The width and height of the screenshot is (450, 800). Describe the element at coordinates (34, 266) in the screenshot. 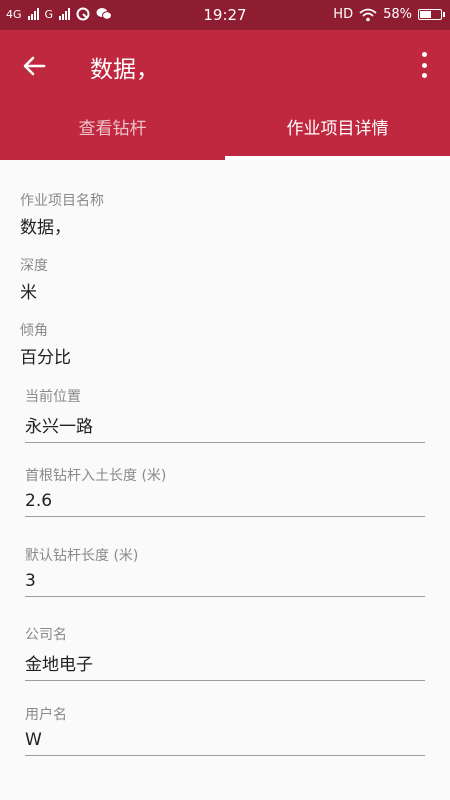

I see `depth-label: 深度` at that location.